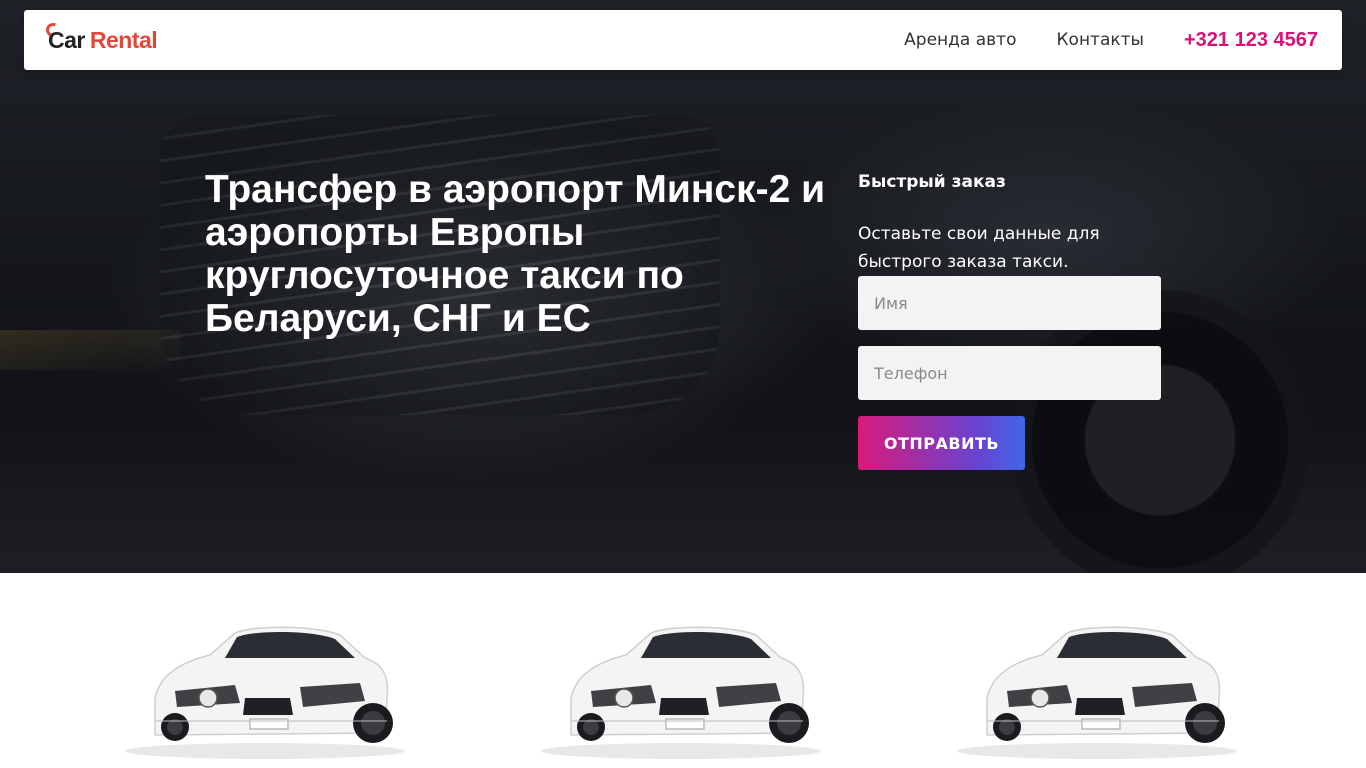 The width and height of the screenshot is (1366, 768). I want to click on submit-button: ОТПРАВИТЬ, so click(941, 443).